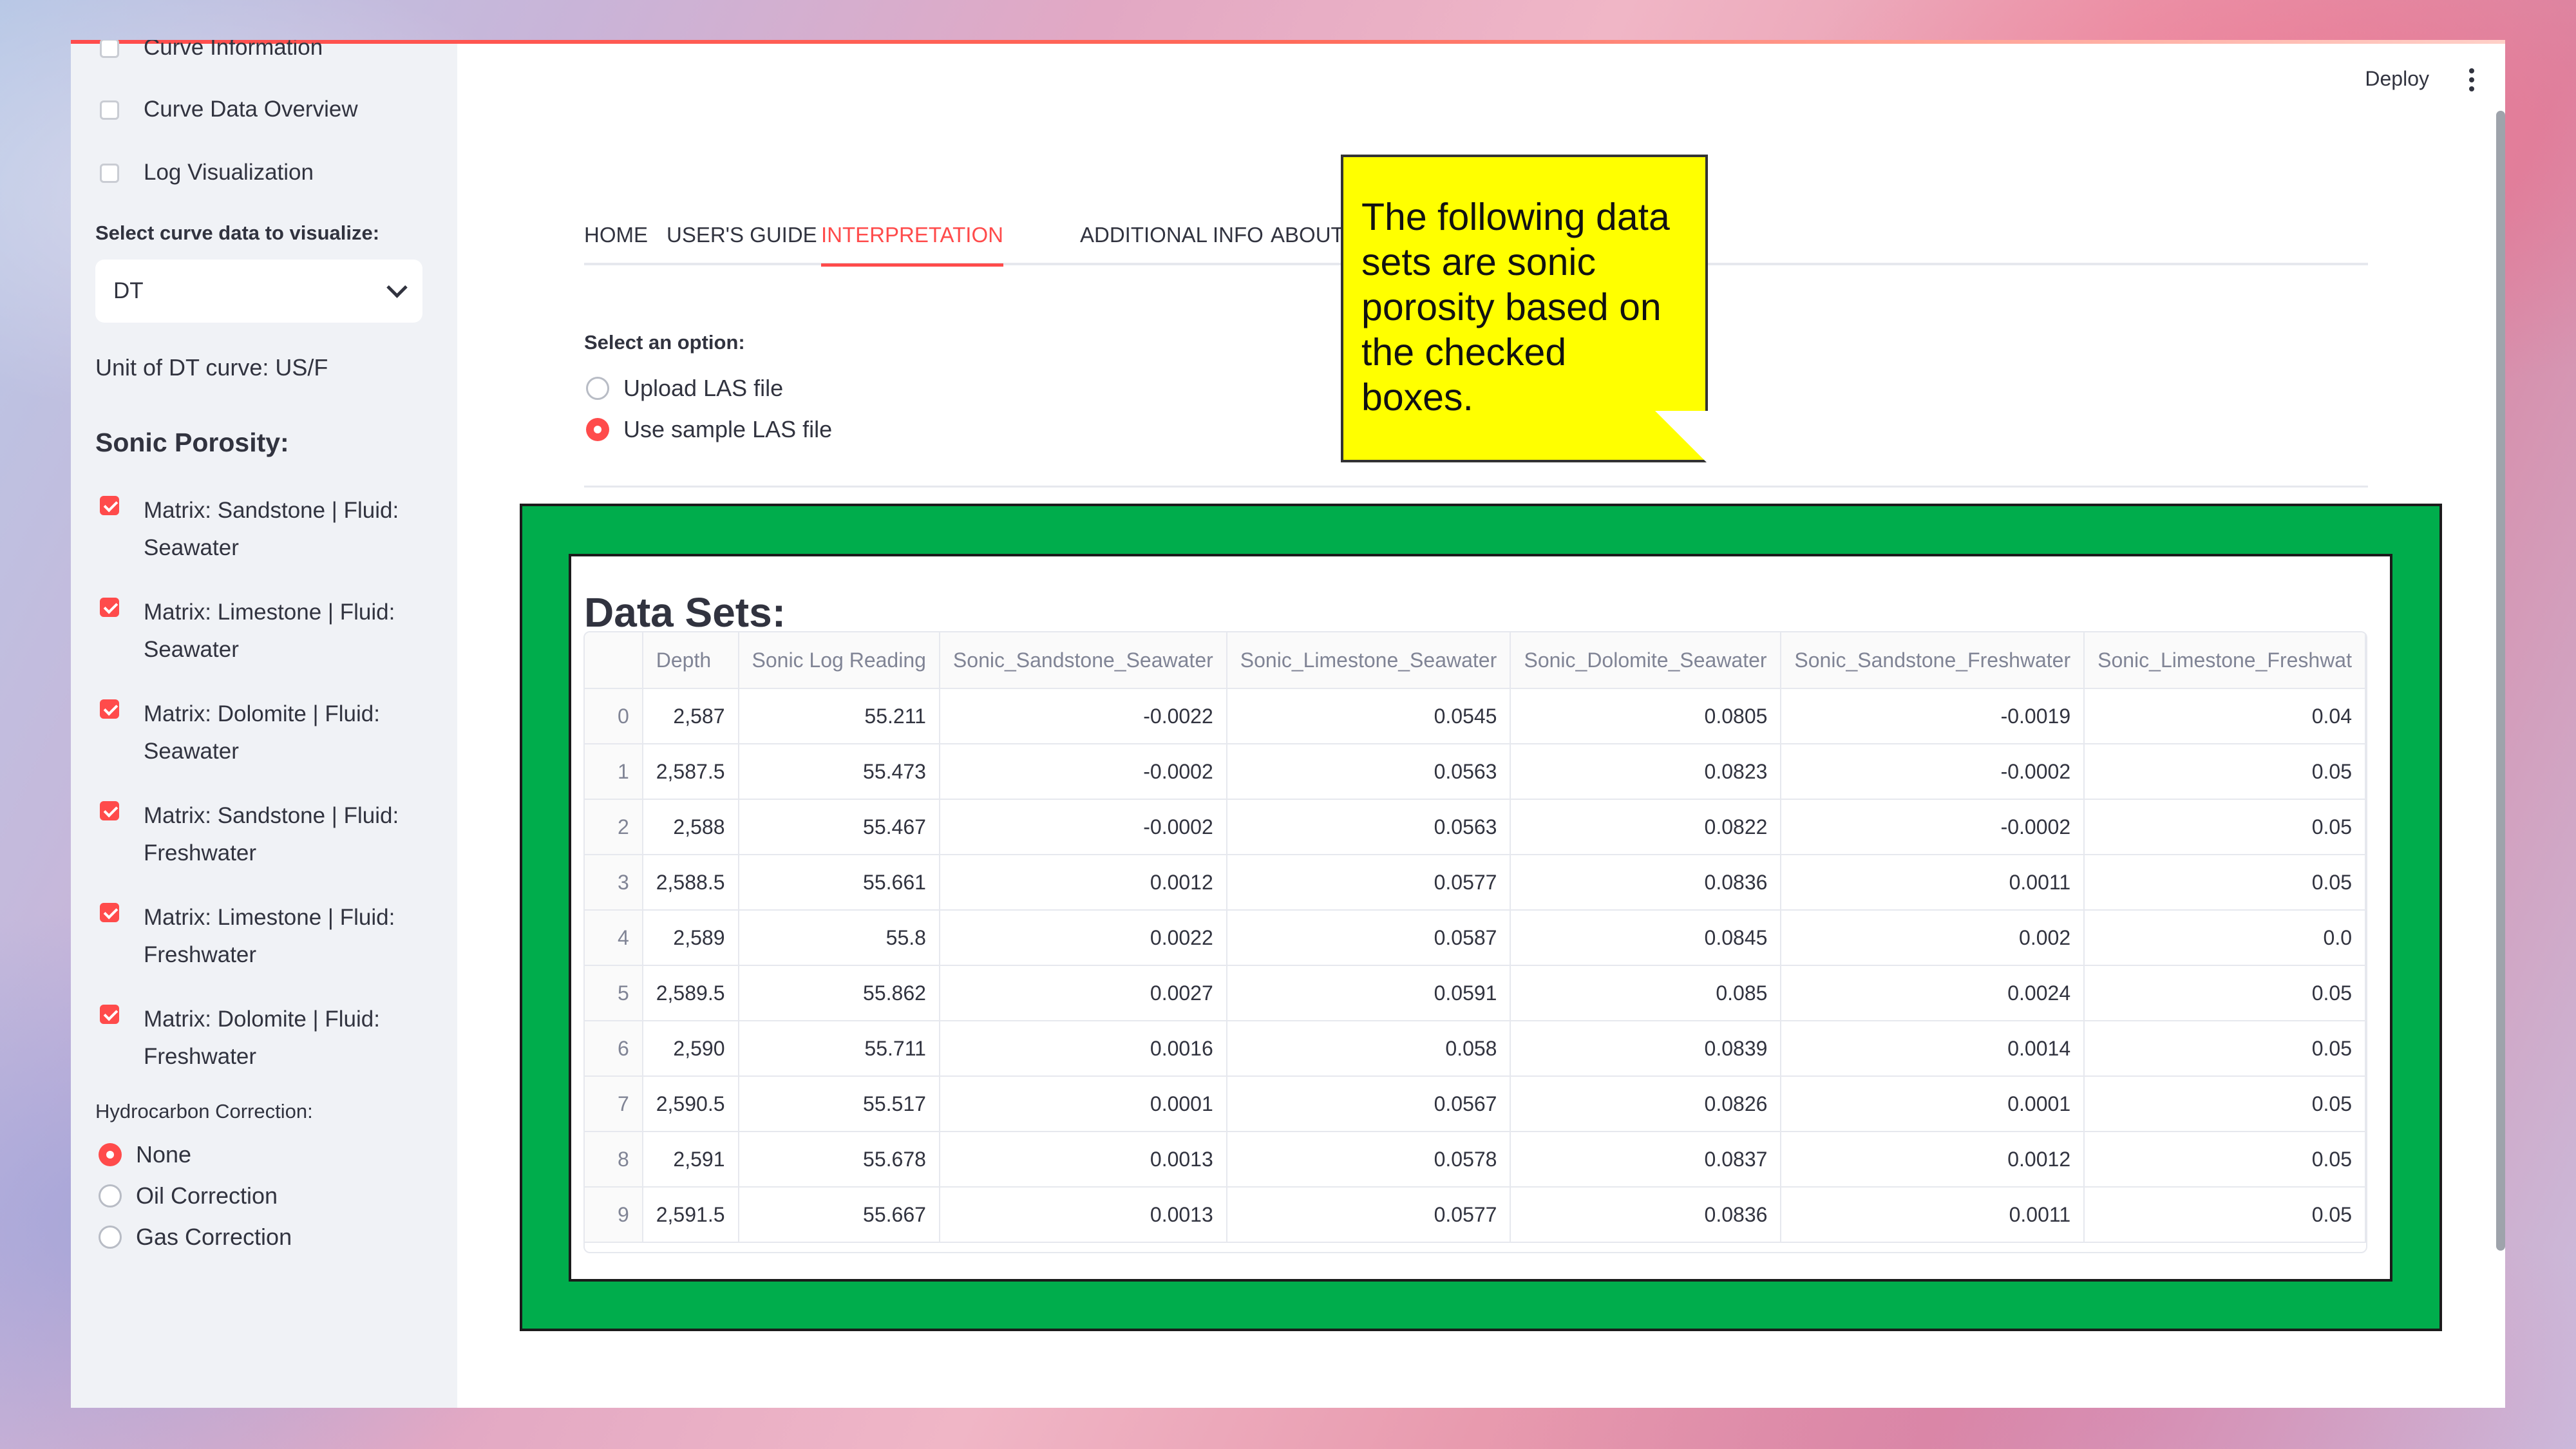 The width and height of the screenshot is (2576, 1449). What do you see at coordinates (261, 1038) in the screenshot?
I see `porosity-option-dolomite-freshwater: Matrix: Dolomite | Fluid: Freshwater` at bounding box center [261, 1038].